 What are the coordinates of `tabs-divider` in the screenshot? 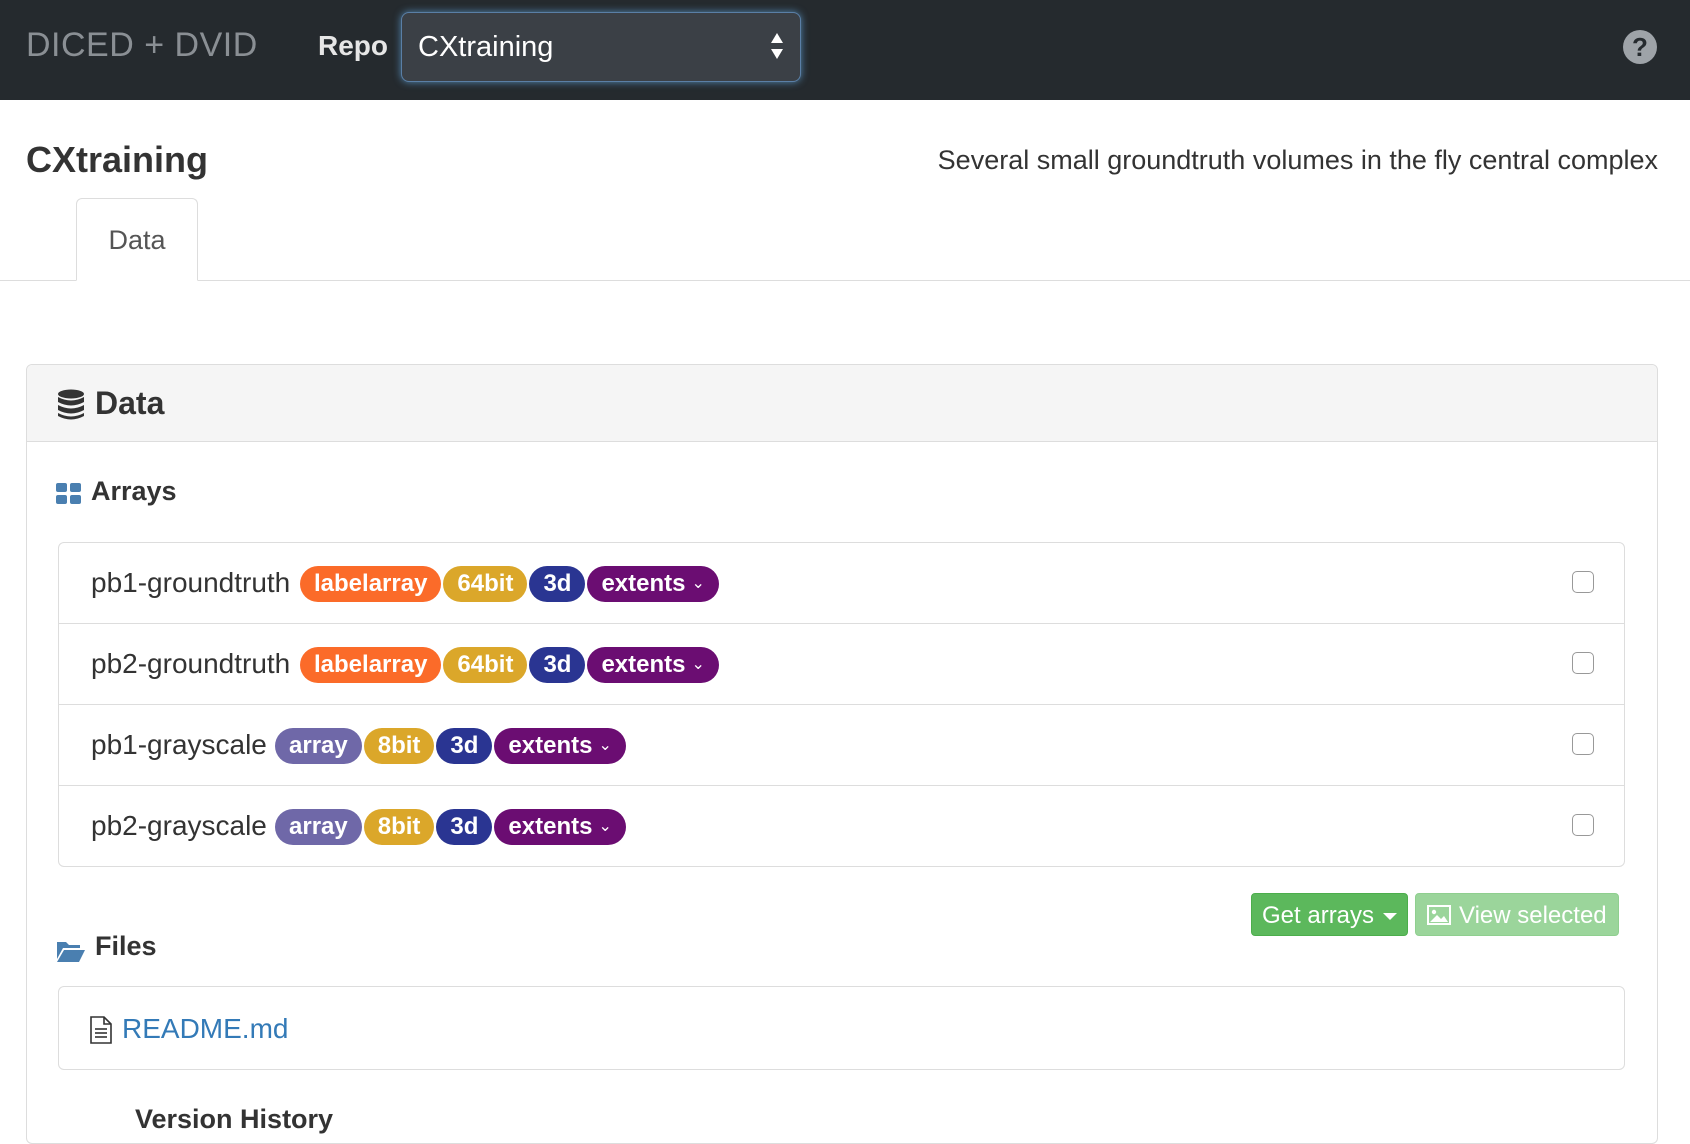 It's located at (845, 280).